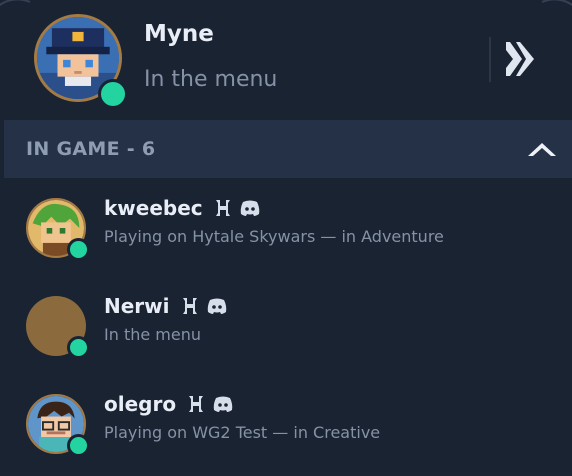  I want to click on chevron-up-icon, so click(542, 149).